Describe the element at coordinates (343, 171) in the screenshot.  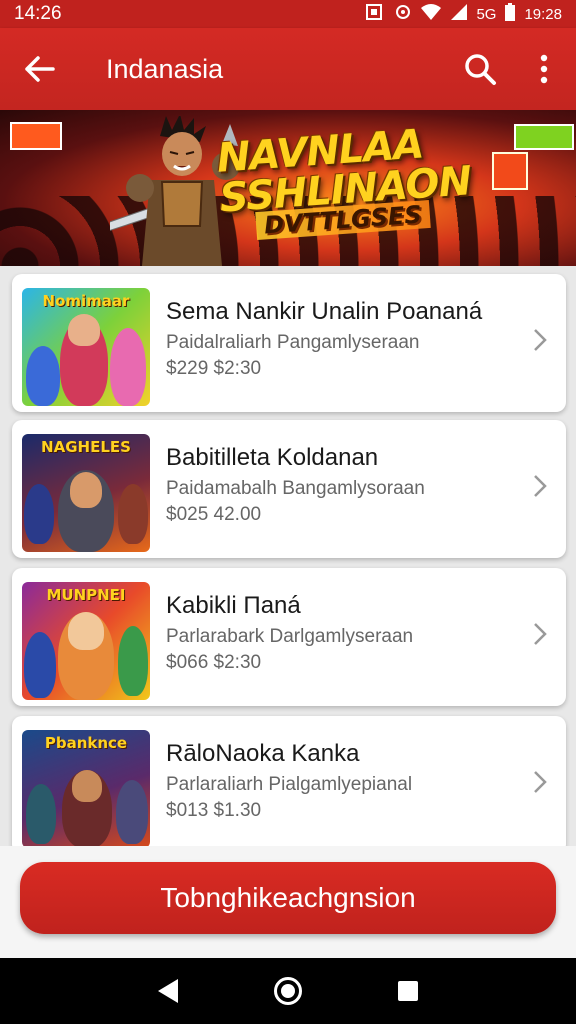
I see `banner-title: NAVNLAA SSHLINAON` at that location.